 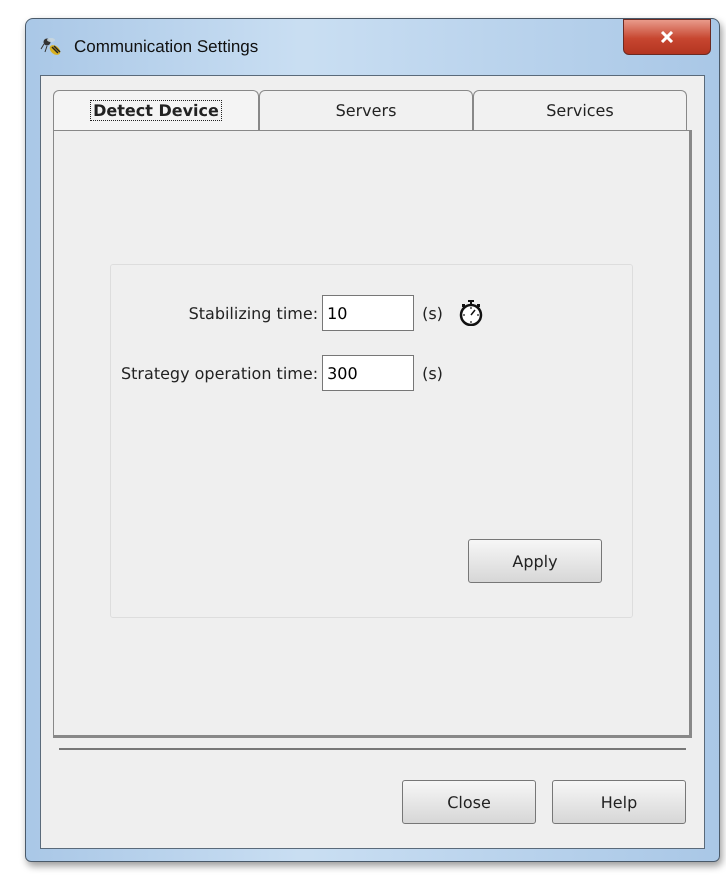 What do you see at coordinates (166, 47) in the screenshot?
I see `window-title: Communication Settings` at bounding box center [166, 47].